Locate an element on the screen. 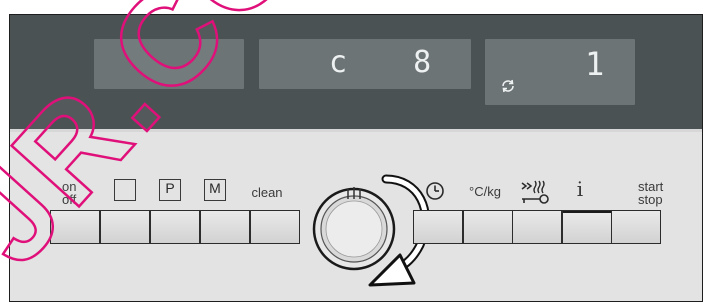 The image size is (708, 306). info-label: i is located at coordinates (580, 189).